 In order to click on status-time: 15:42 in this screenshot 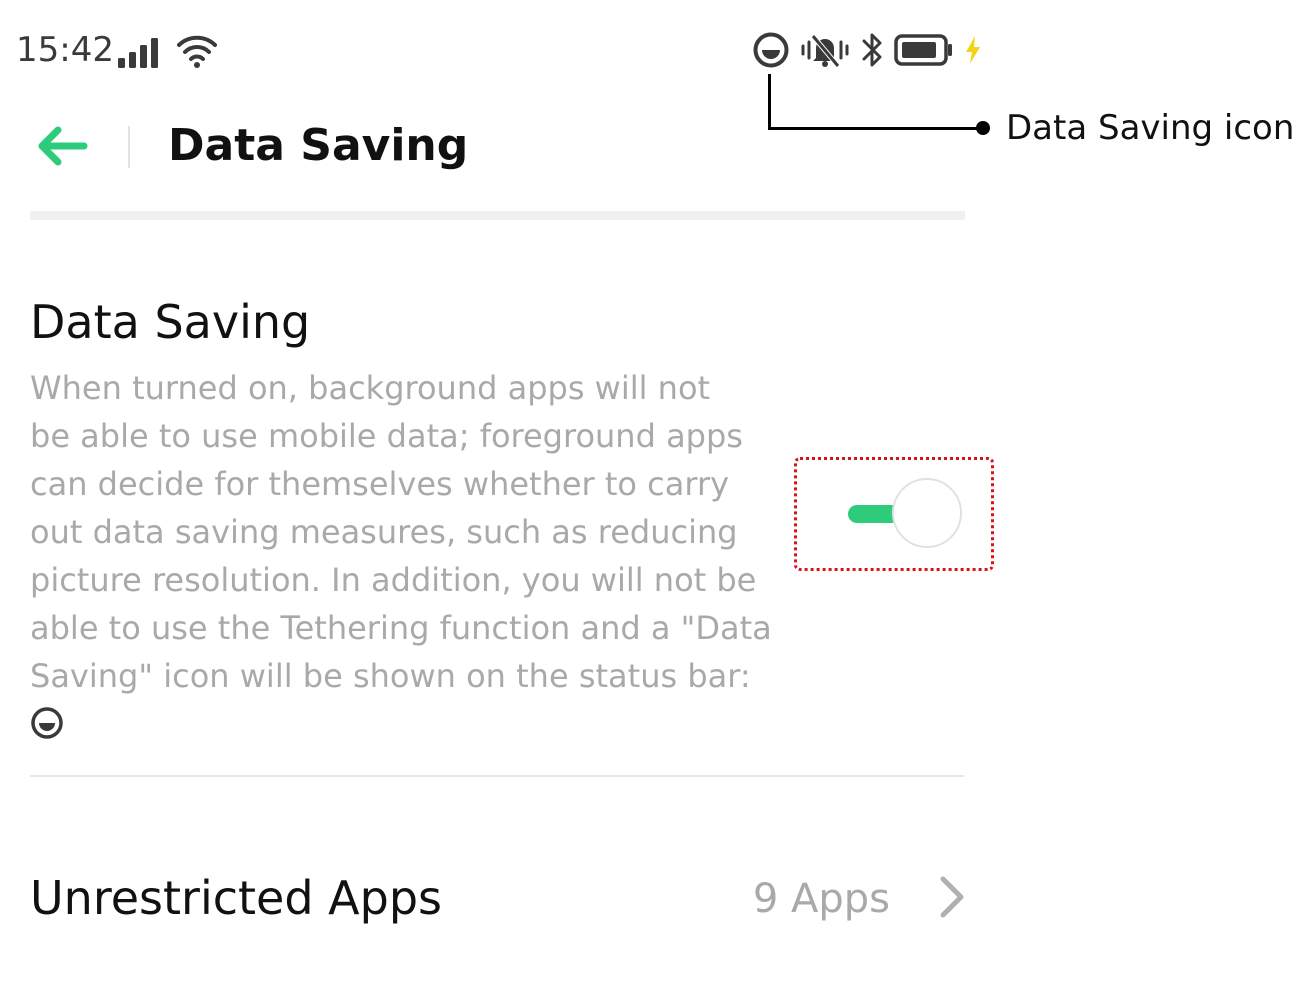, I will do `click(65, 50)`.